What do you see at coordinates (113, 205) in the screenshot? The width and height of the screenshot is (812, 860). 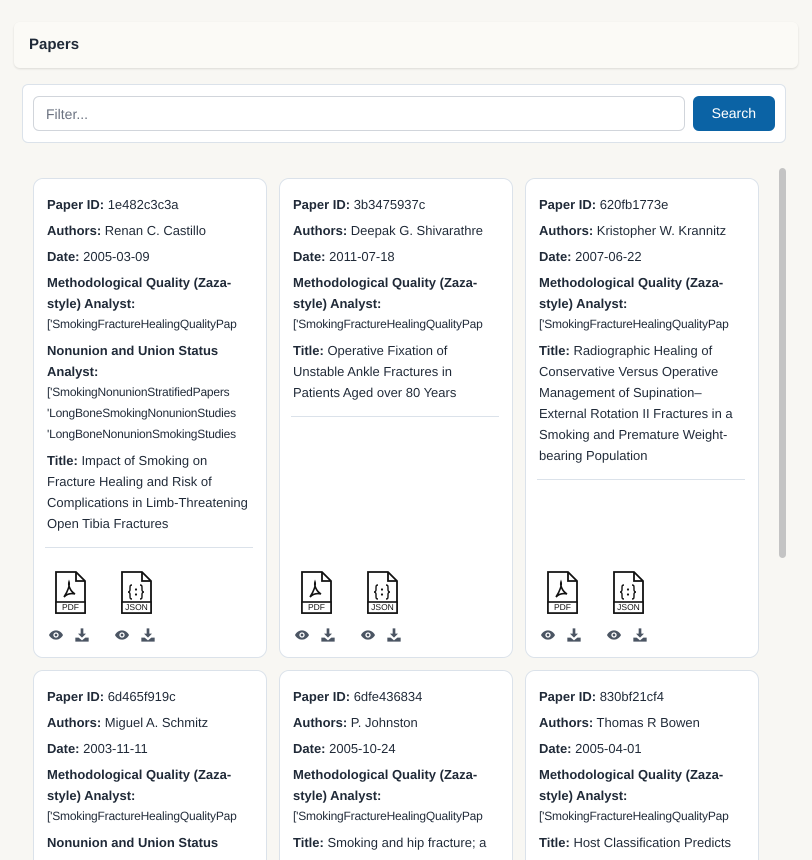 I see `field-text: Paper ID: 1e482c3c3a` at bounding box center [113, 205].